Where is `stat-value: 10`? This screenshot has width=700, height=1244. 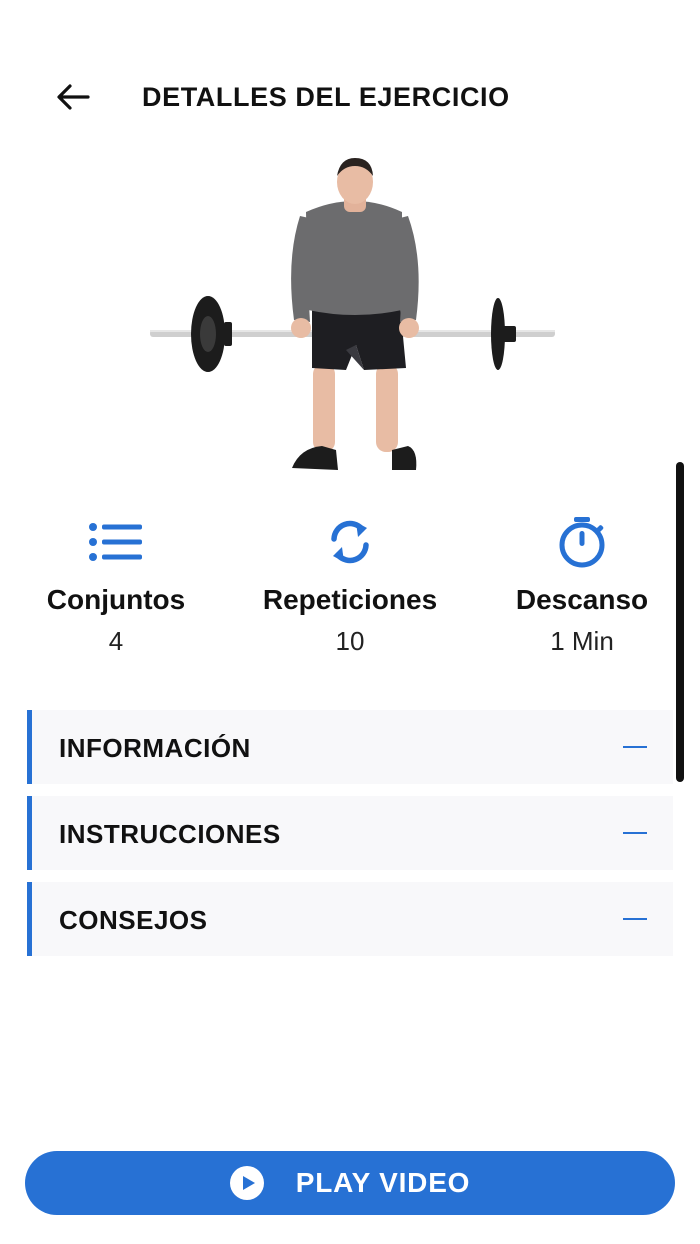
stat-value: 10 is located at coordinates (350, 641).